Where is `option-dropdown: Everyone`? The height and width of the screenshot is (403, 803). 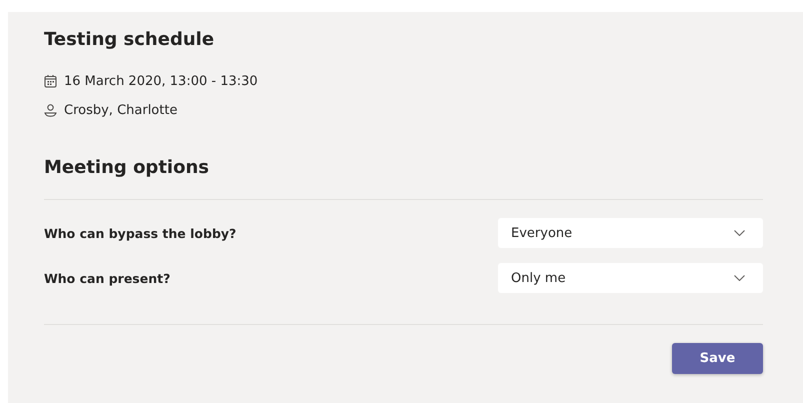 option-dropdown: Everyone is located at coordinates (630, 233).